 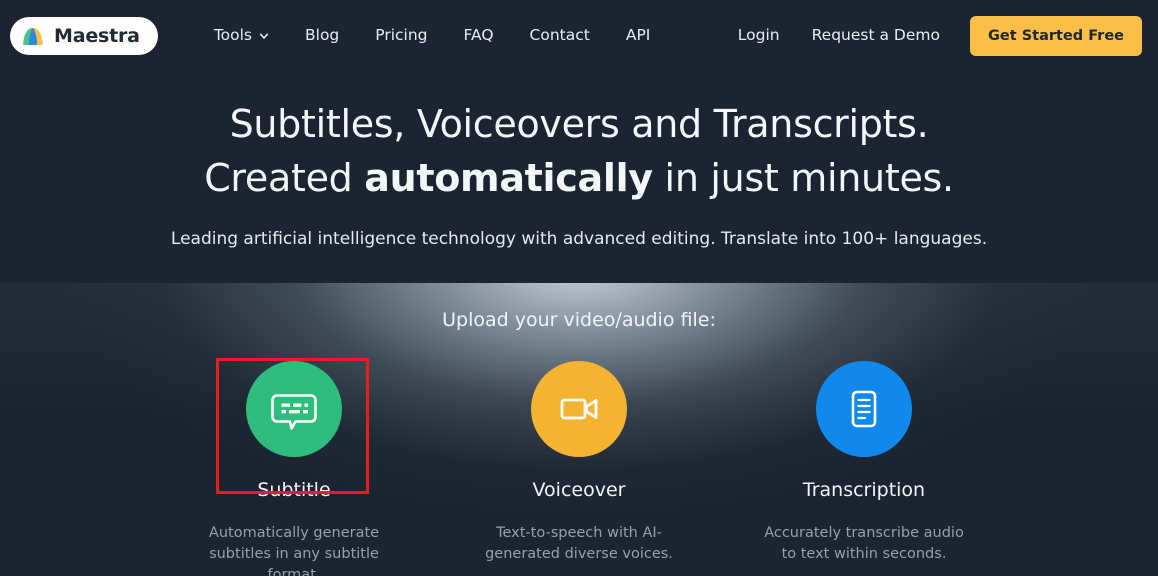 I want to click on nav-item-tools-label: Tools, so click(x=232, y=35).